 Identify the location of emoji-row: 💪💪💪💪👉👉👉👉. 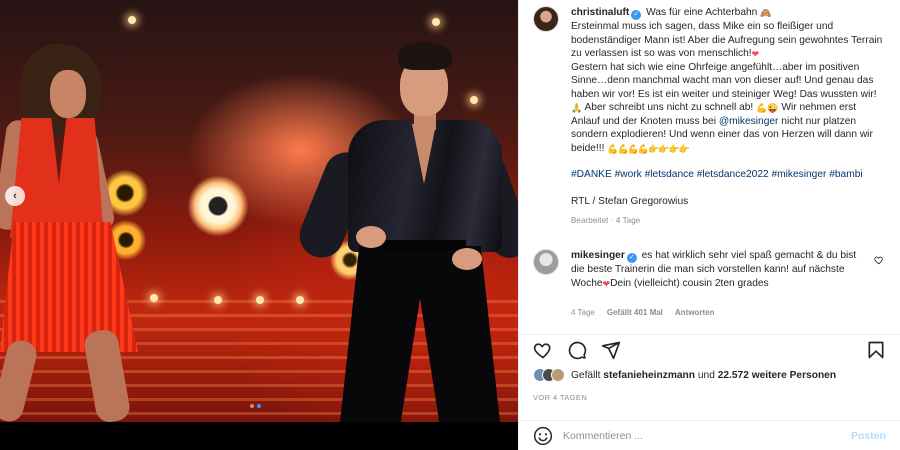
(648, 148).